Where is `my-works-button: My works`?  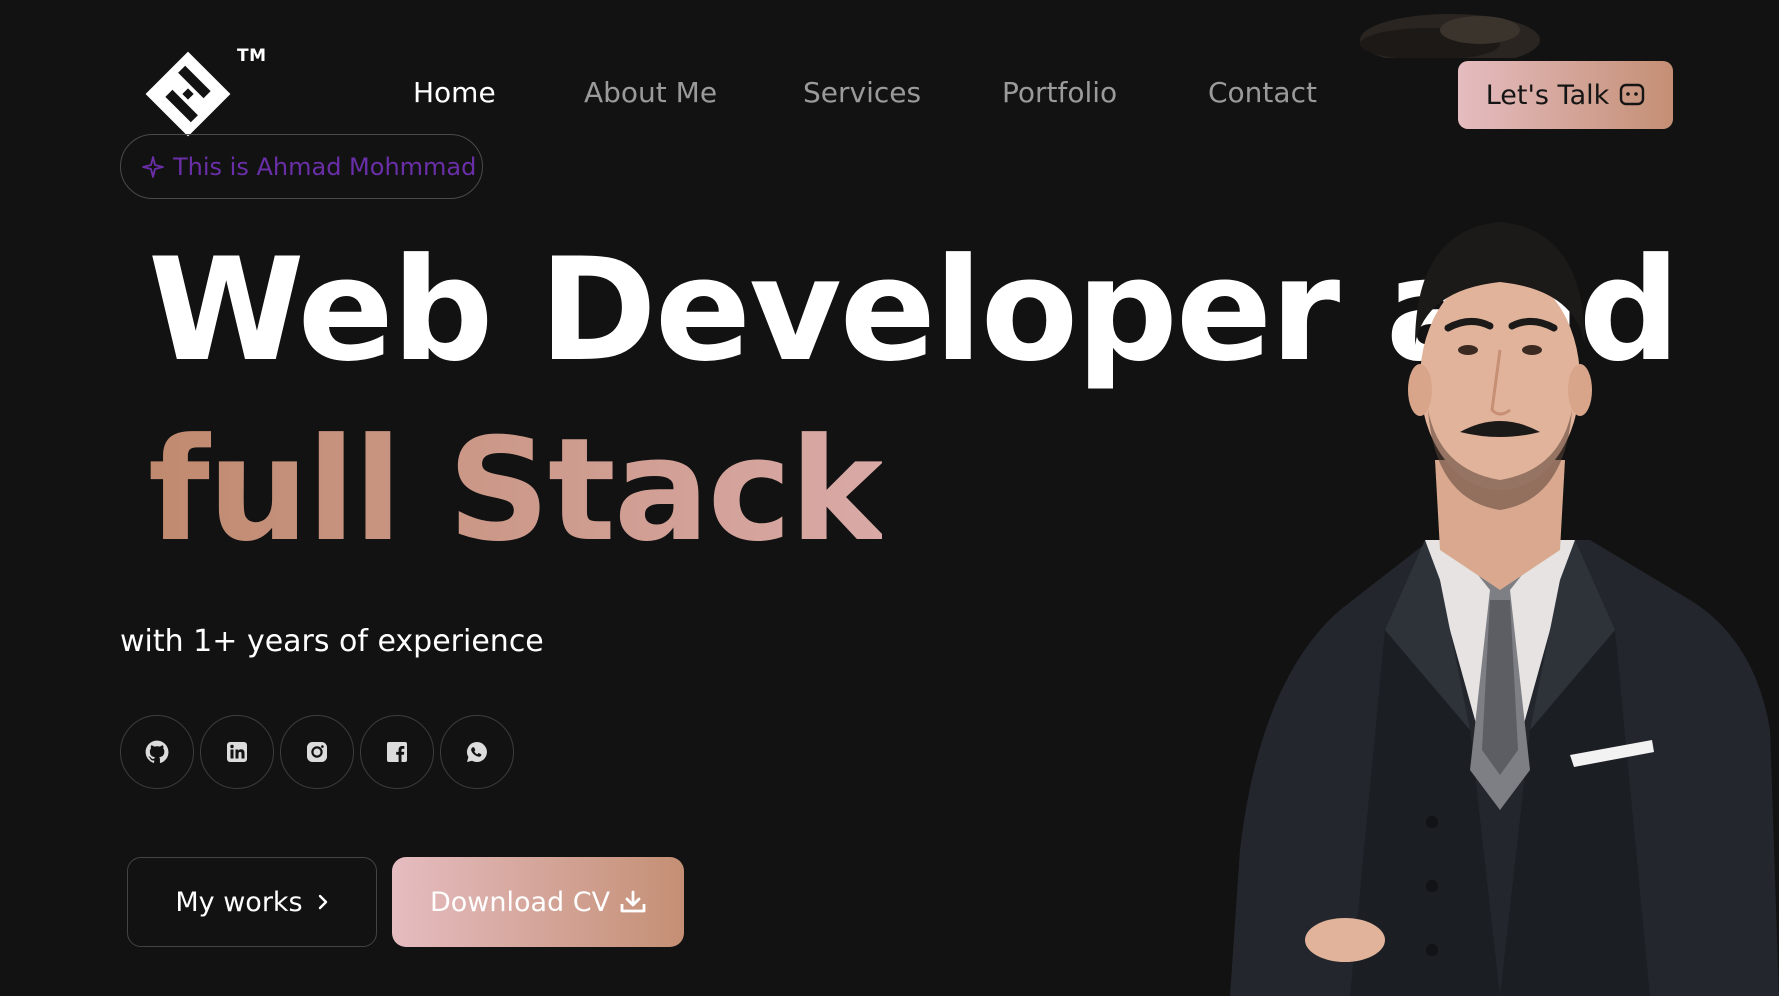 my-works-button: My works is located at coordinates (252, 902).